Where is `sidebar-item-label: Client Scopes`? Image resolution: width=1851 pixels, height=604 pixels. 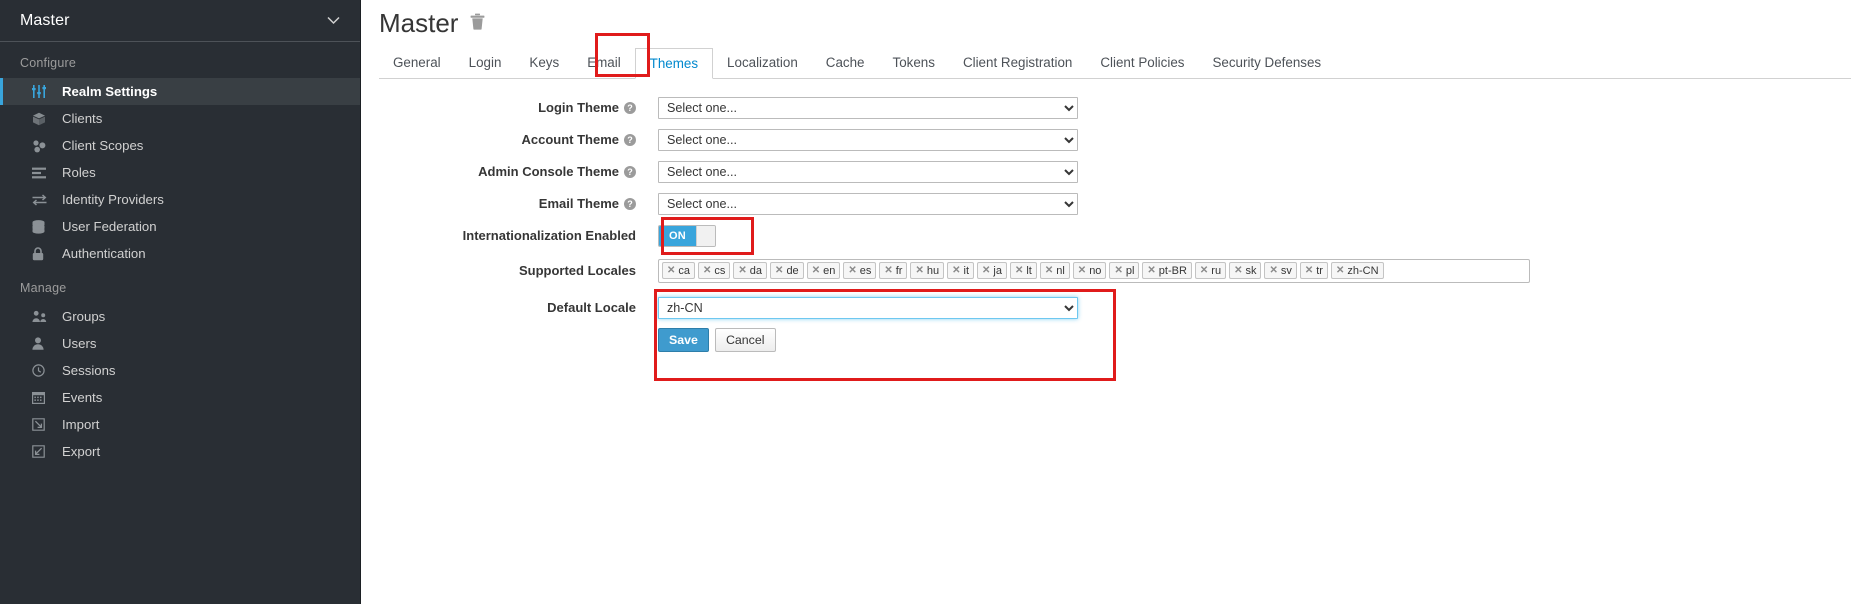 sidebar-item-label: Client Scopes is located at coordinates (103, 145).